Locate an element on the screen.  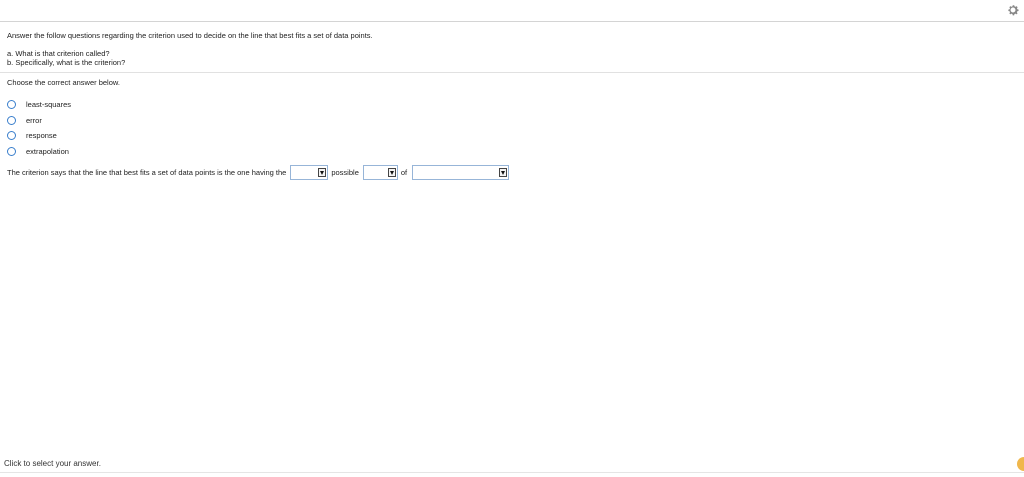
option-least-squares: least-squares is located at coordinates (39, 105).